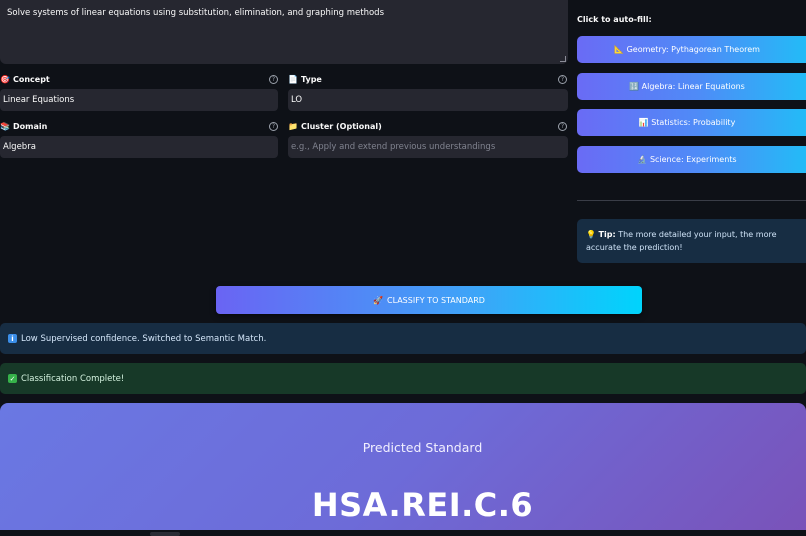 This screenshot has width=806, height=536. I want to click on folder-icon: 📁, so click(293, 126).